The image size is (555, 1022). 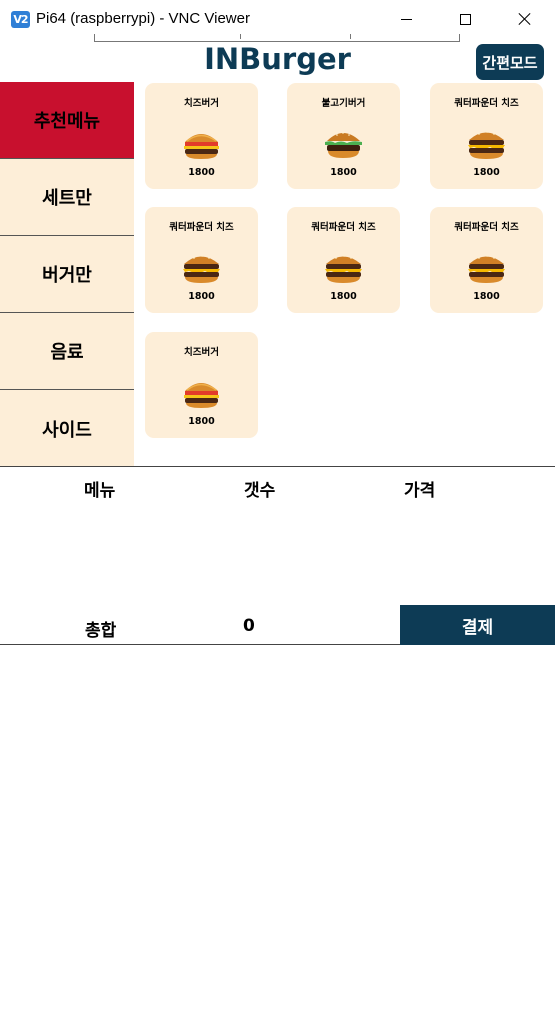 What do you see at coordinates (100, 491) in the screenshot?
I see `order-col-menu: 메뉴` at bounding box center [100, 491].